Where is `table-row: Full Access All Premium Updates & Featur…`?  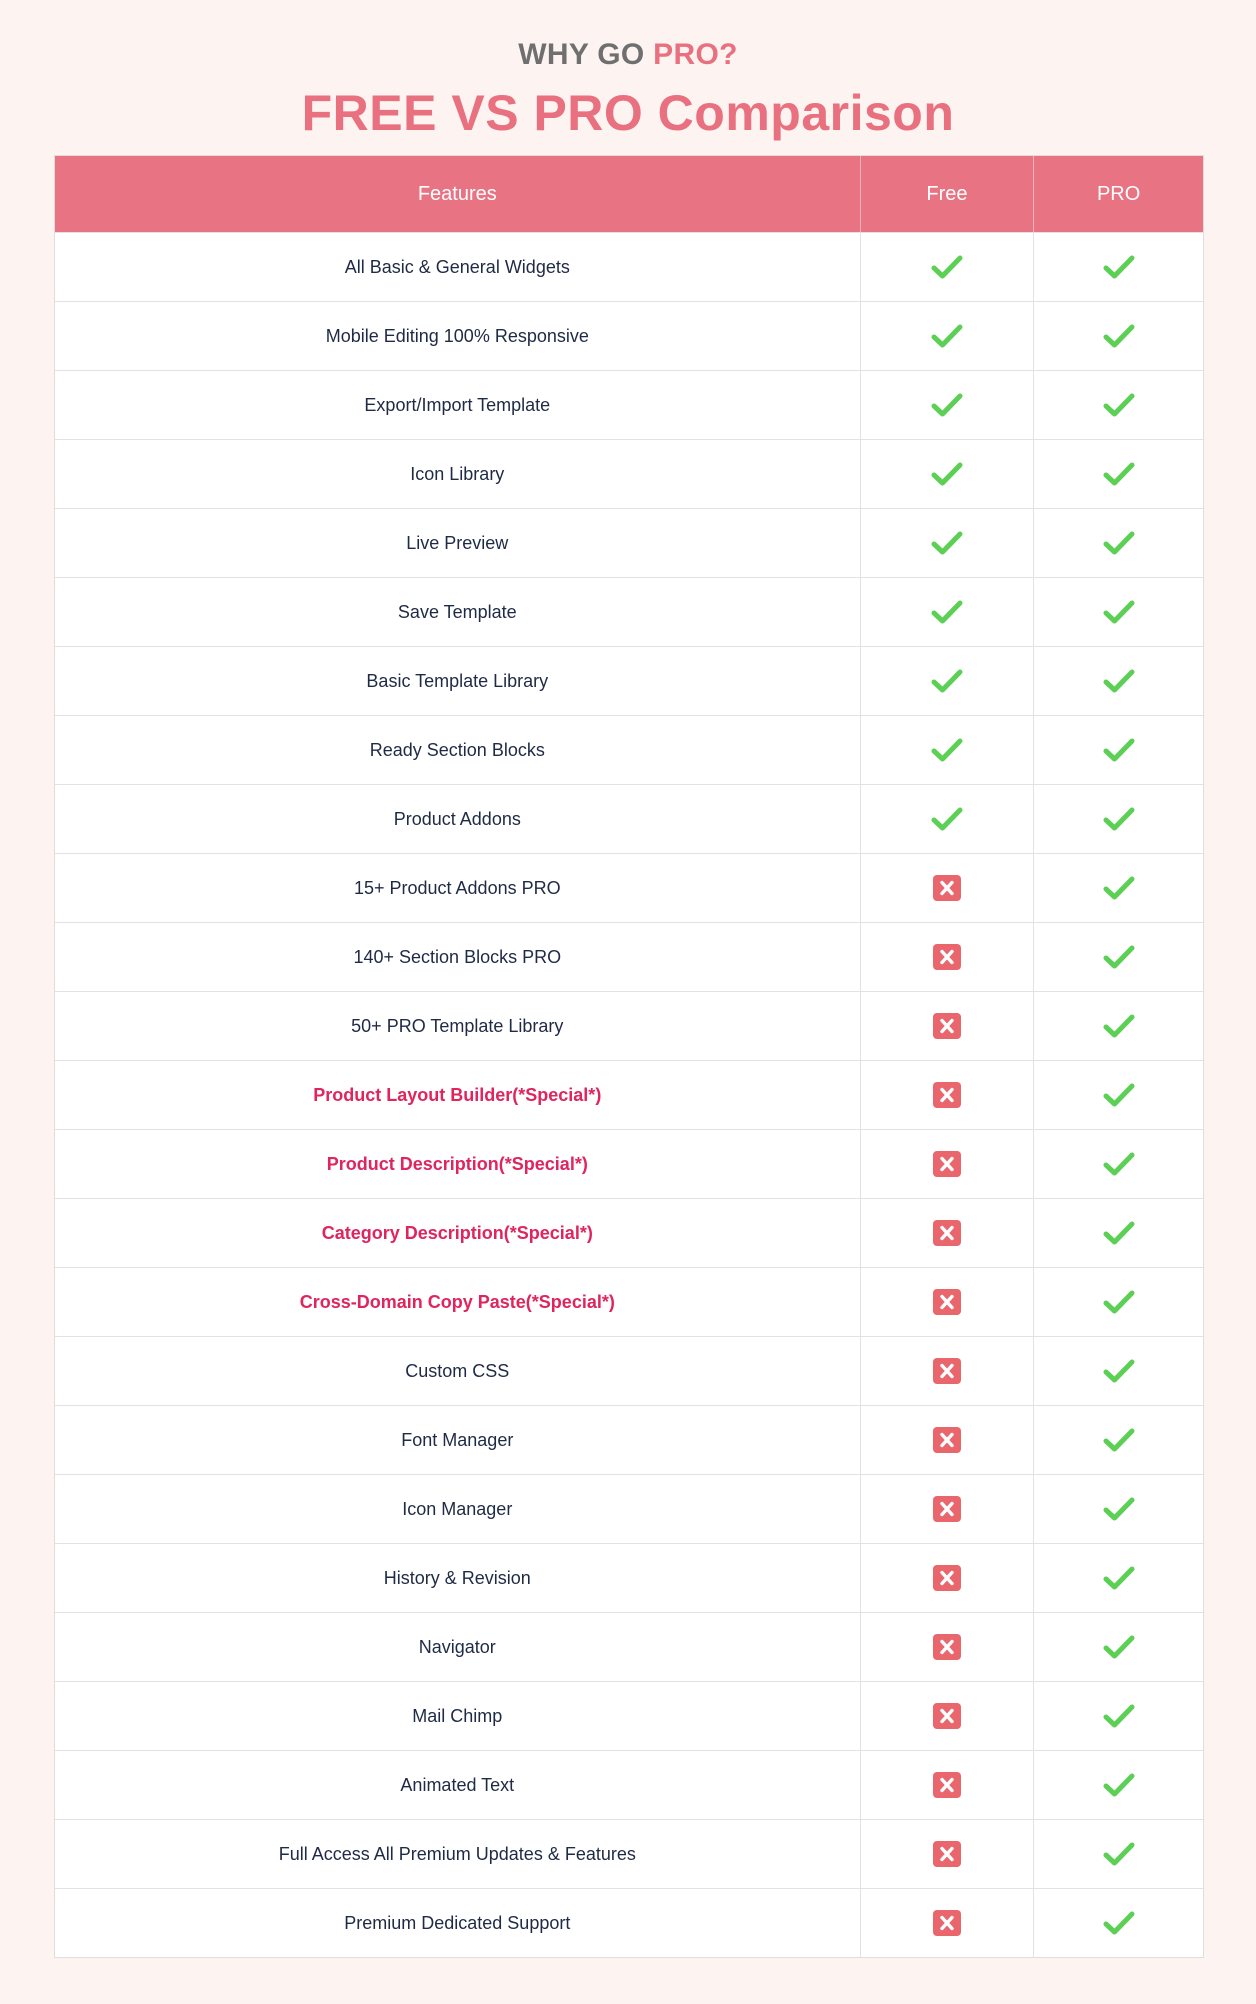
table-row: Full Access All Premium Updates & Featur… is located at coordinates (629, 1853).